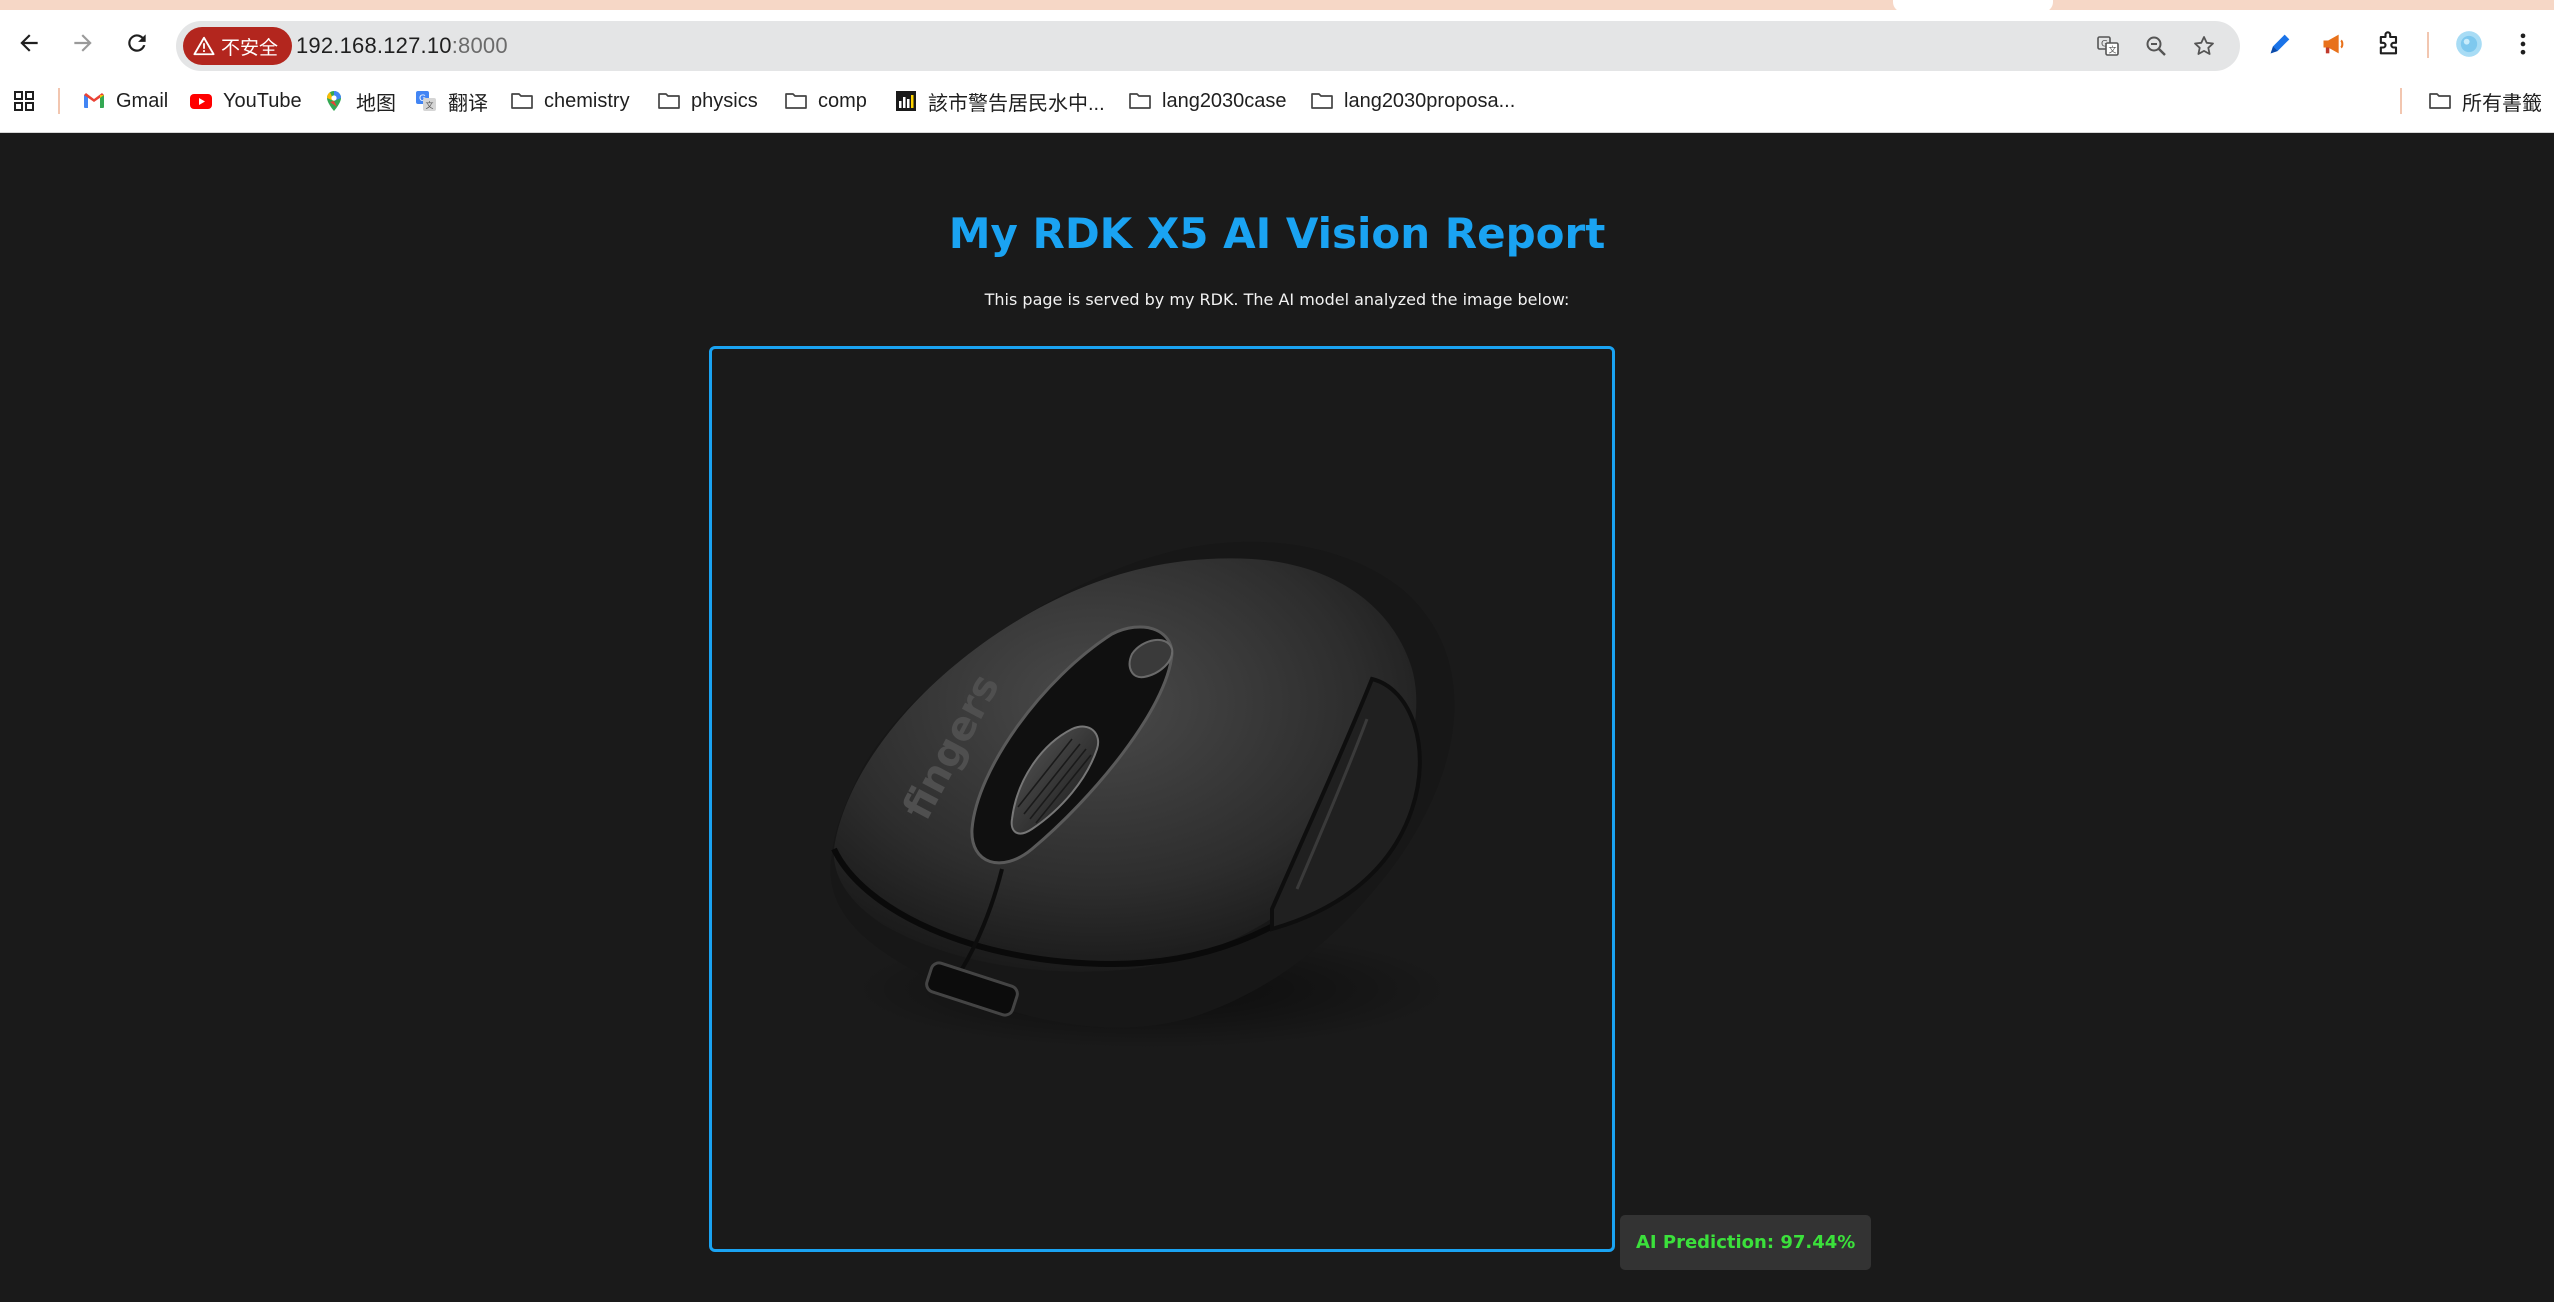 Image resolution: width=2554 pixels, height=1302 pixels. I want to click on bookmark-label: 翻译, so click(468, 103).